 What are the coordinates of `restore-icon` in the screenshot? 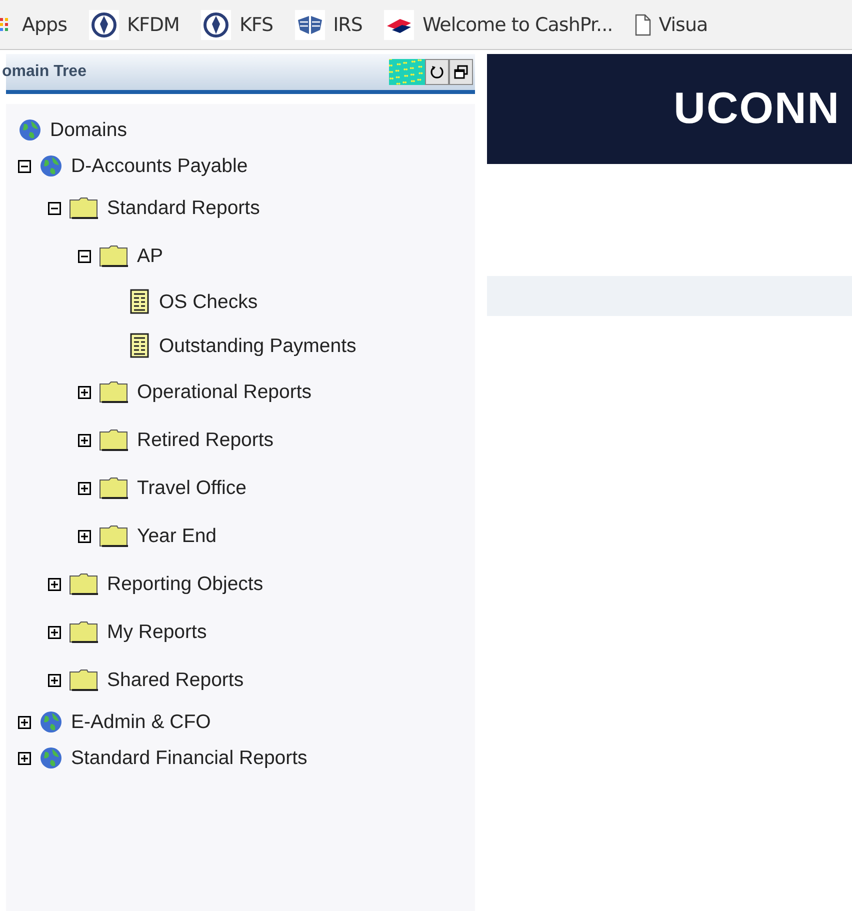 It's located at (461, 72).